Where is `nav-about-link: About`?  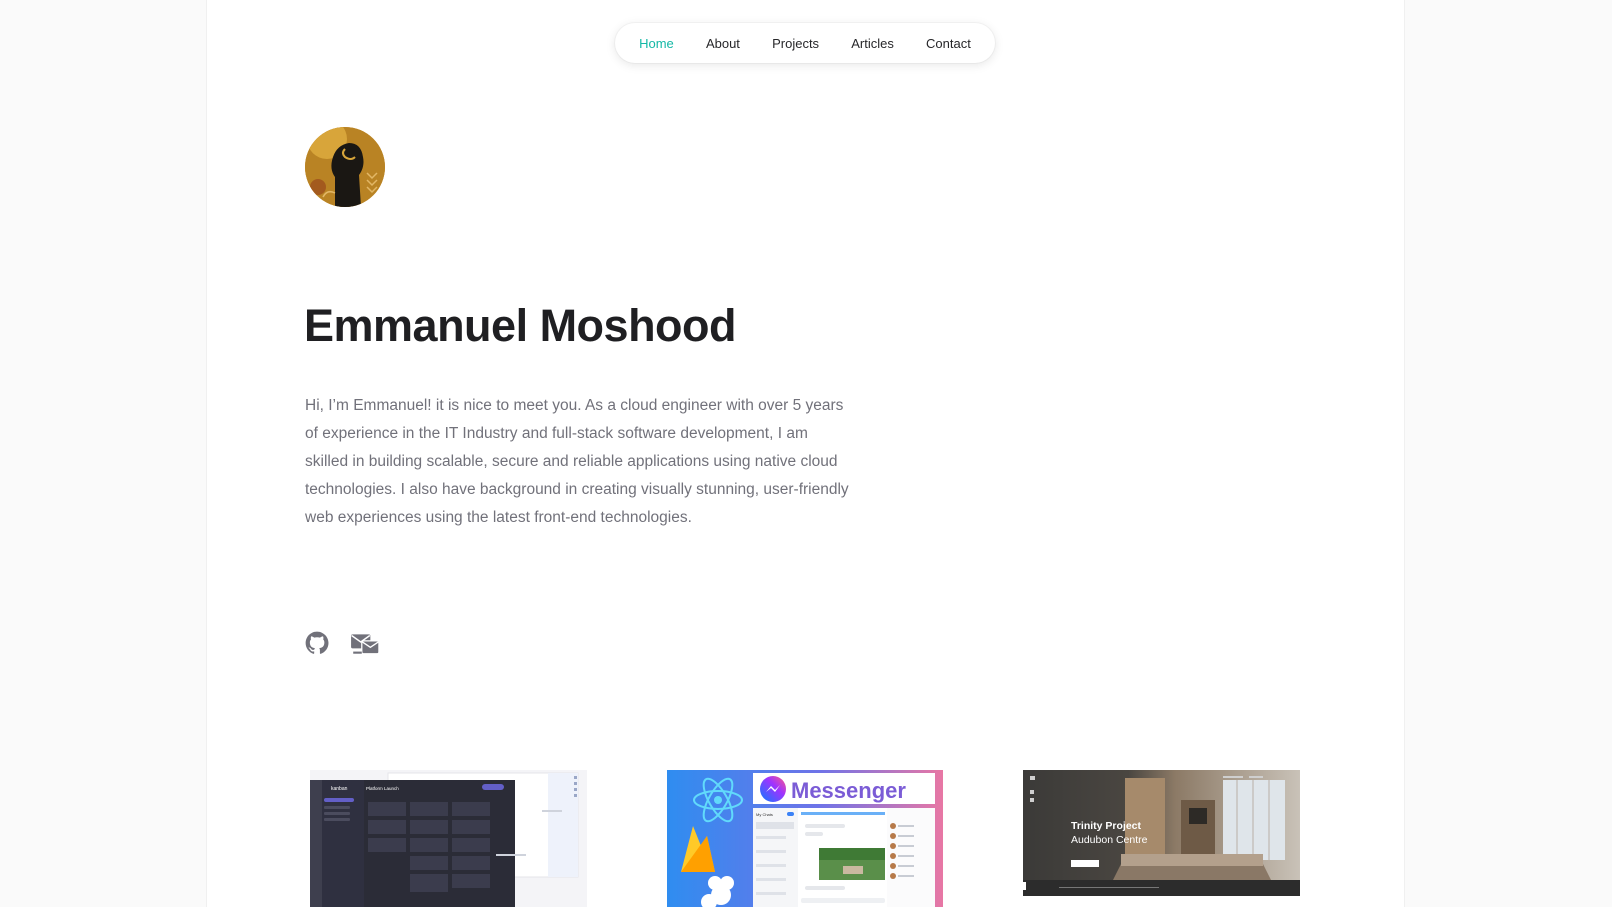
nav-about-link: About is located at coordinates (723, 43).